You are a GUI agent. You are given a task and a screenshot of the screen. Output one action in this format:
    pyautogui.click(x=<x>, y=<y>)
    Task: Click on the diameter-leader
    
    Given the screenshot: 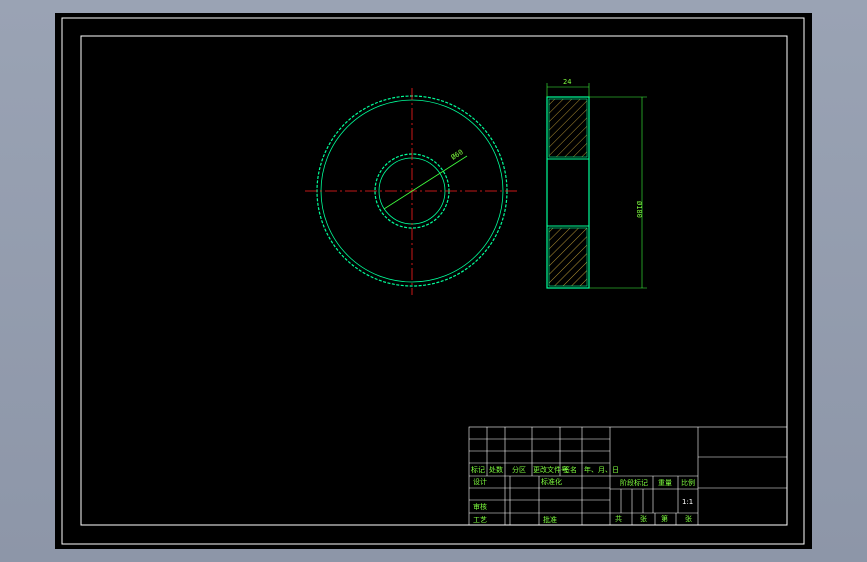 What is the action you would take?
    pyautogui.click(x=425, y=182)
    